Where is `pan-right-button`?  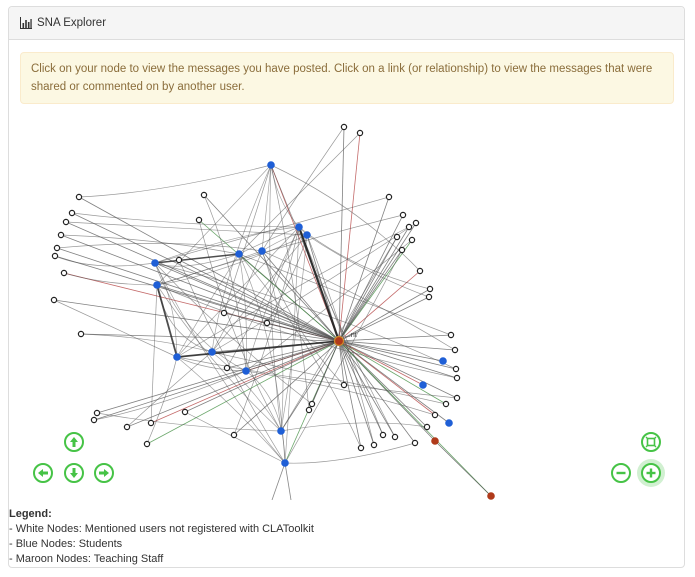
pan-right-button is located at coordinates (104, 473).